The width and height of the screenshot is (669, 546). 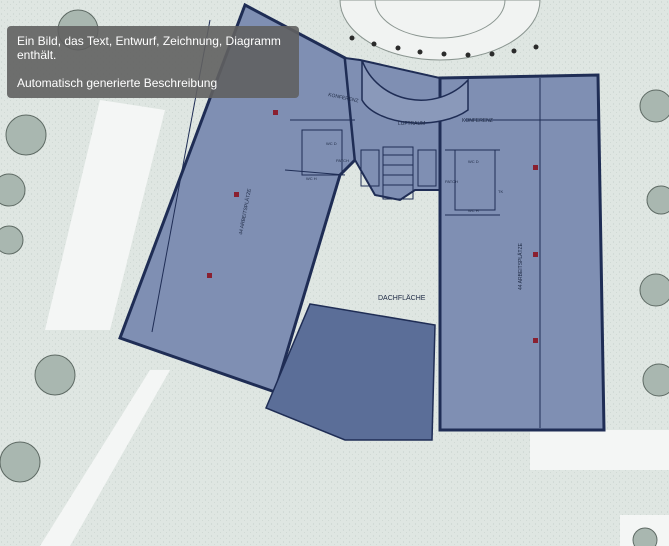 I want to click on label-wc-h-left: WC H, so click(x=311, y=178).